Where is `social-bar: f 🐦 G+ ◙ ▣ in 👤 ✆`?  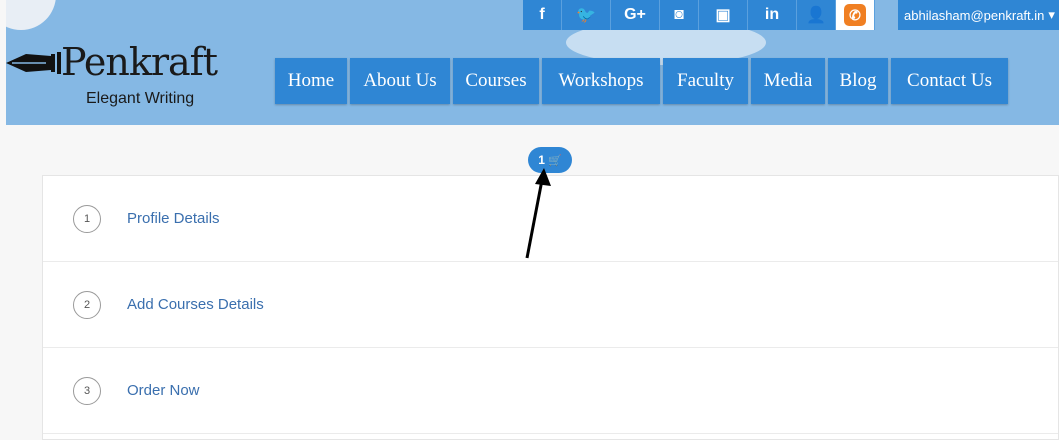 social-bar: f 🐦 G+ ◙ ▣ in 👤 ✆ is located at coordinates (699, 15).